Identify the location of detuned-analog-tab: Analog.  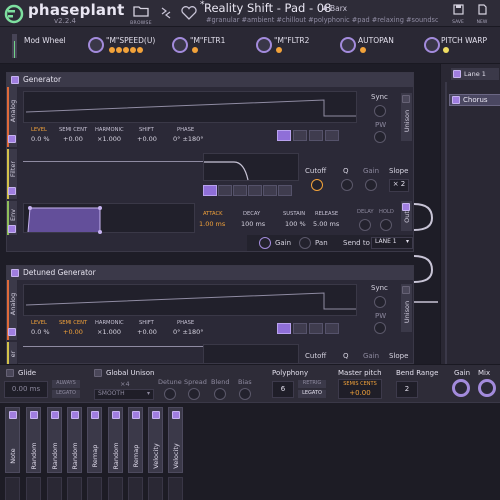
(12, 310).